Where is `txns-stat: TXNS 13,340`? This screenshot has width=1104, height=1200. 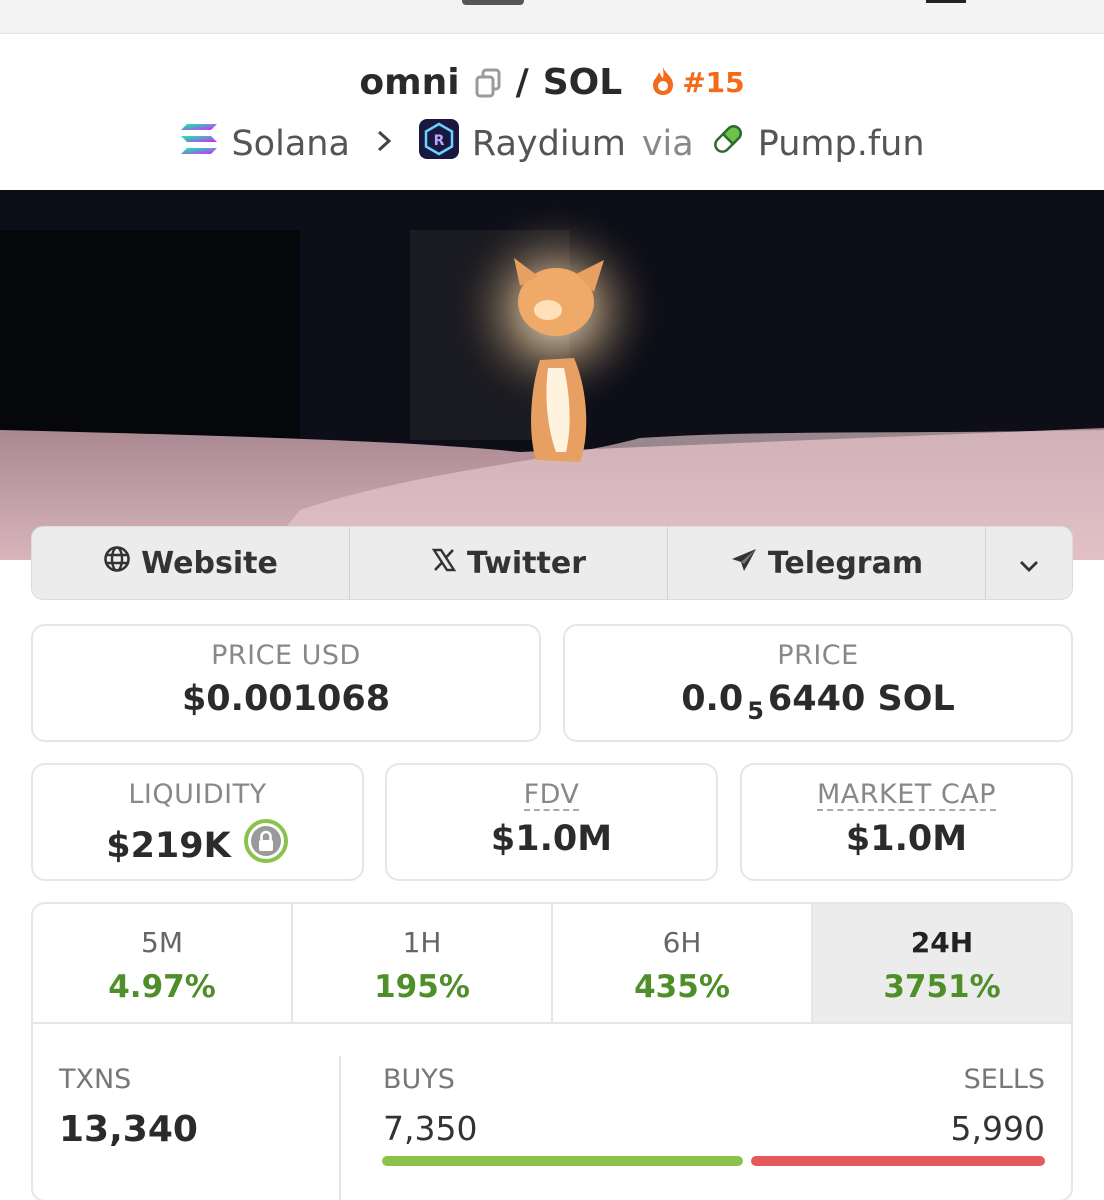 txns-stat: TXNS 13,340 is located at coordinates (128, 1107).